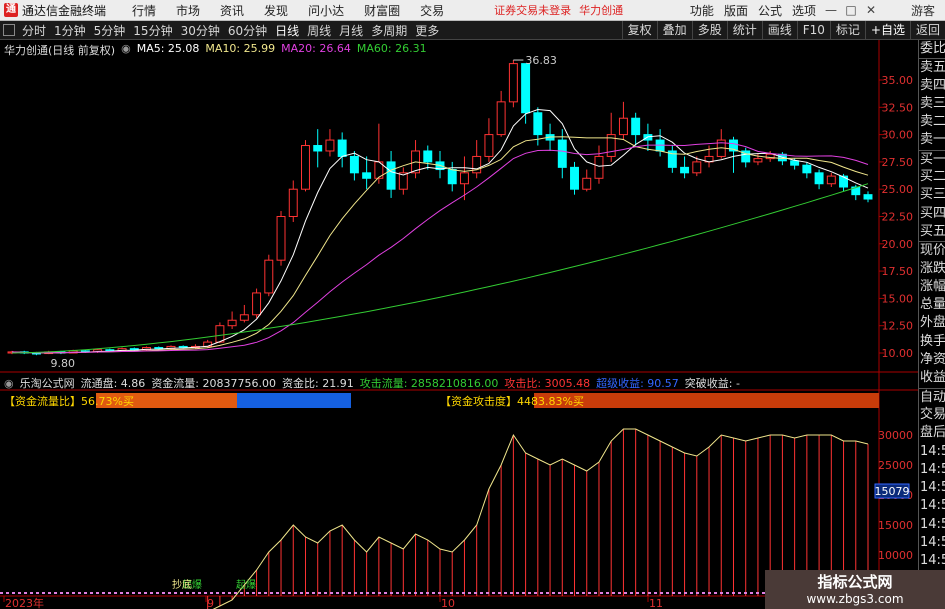  Describe the element at coordinates (639, 30) in the screenshot. I see `restore-rights-button: 复权` at that location.